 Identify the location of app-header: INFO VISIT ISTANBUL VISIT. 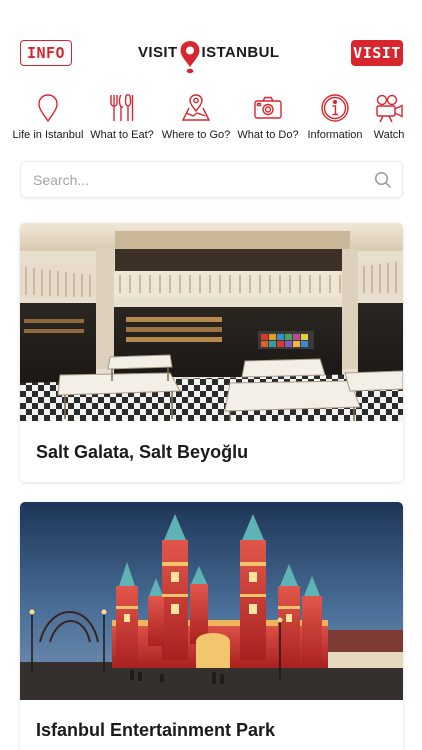
(211, 45).